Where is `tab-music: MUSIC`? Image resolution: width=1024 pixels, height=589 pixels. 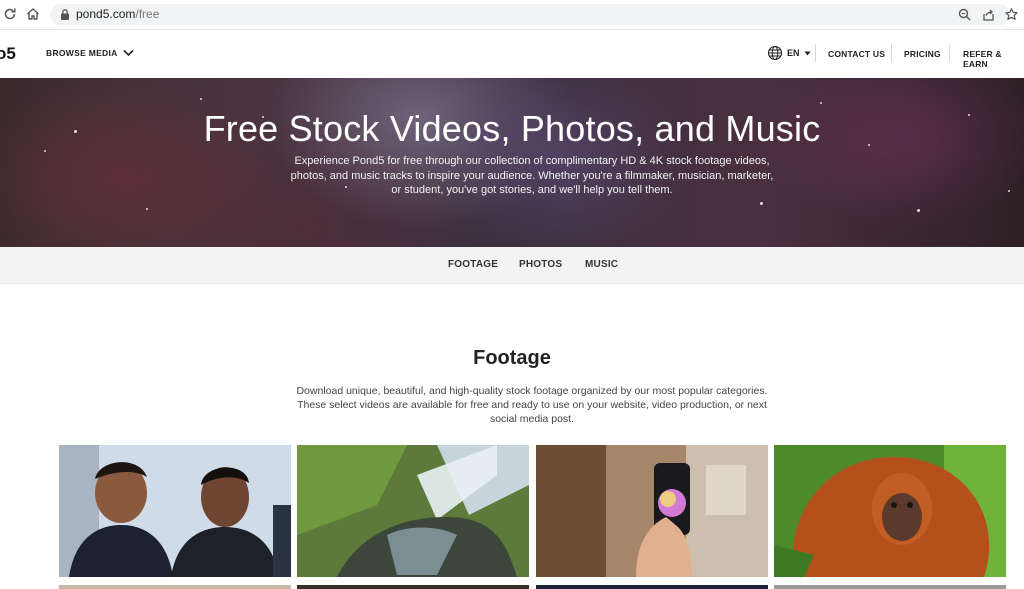 tab-music: MUSIC is located at coordinates (601, 264).